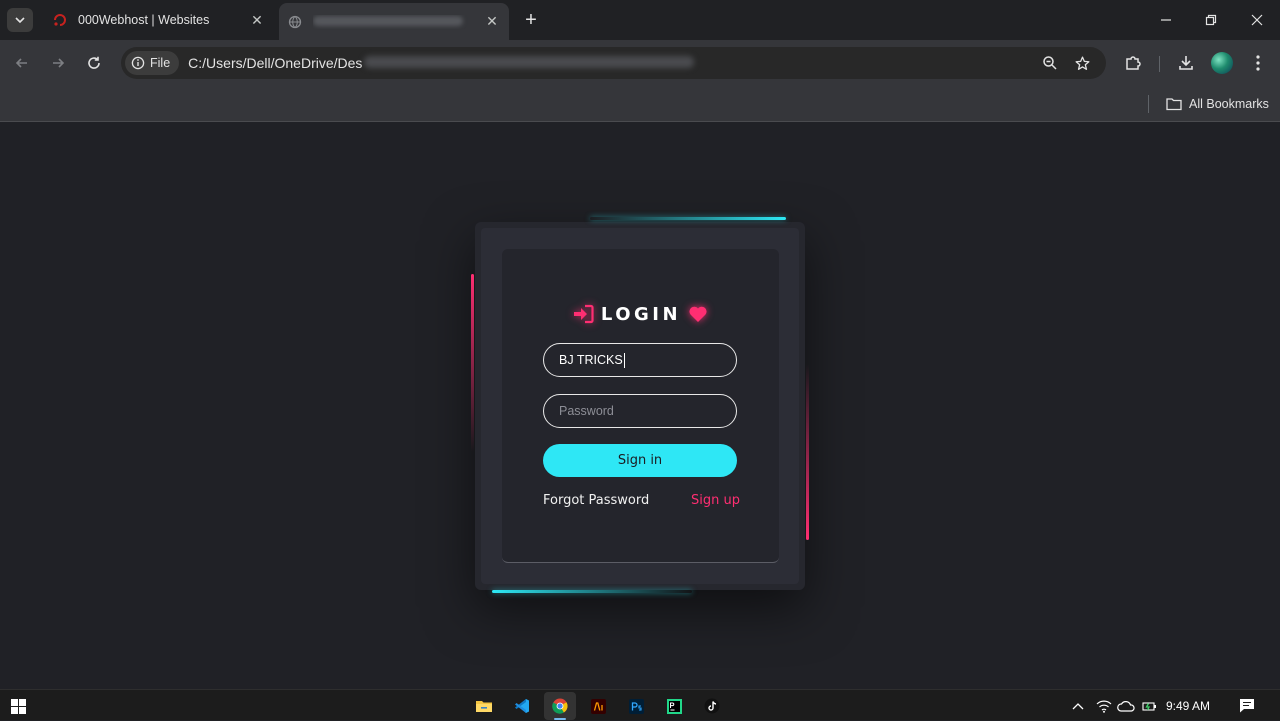  I want to click on downloads-button, so click(1186, 63).